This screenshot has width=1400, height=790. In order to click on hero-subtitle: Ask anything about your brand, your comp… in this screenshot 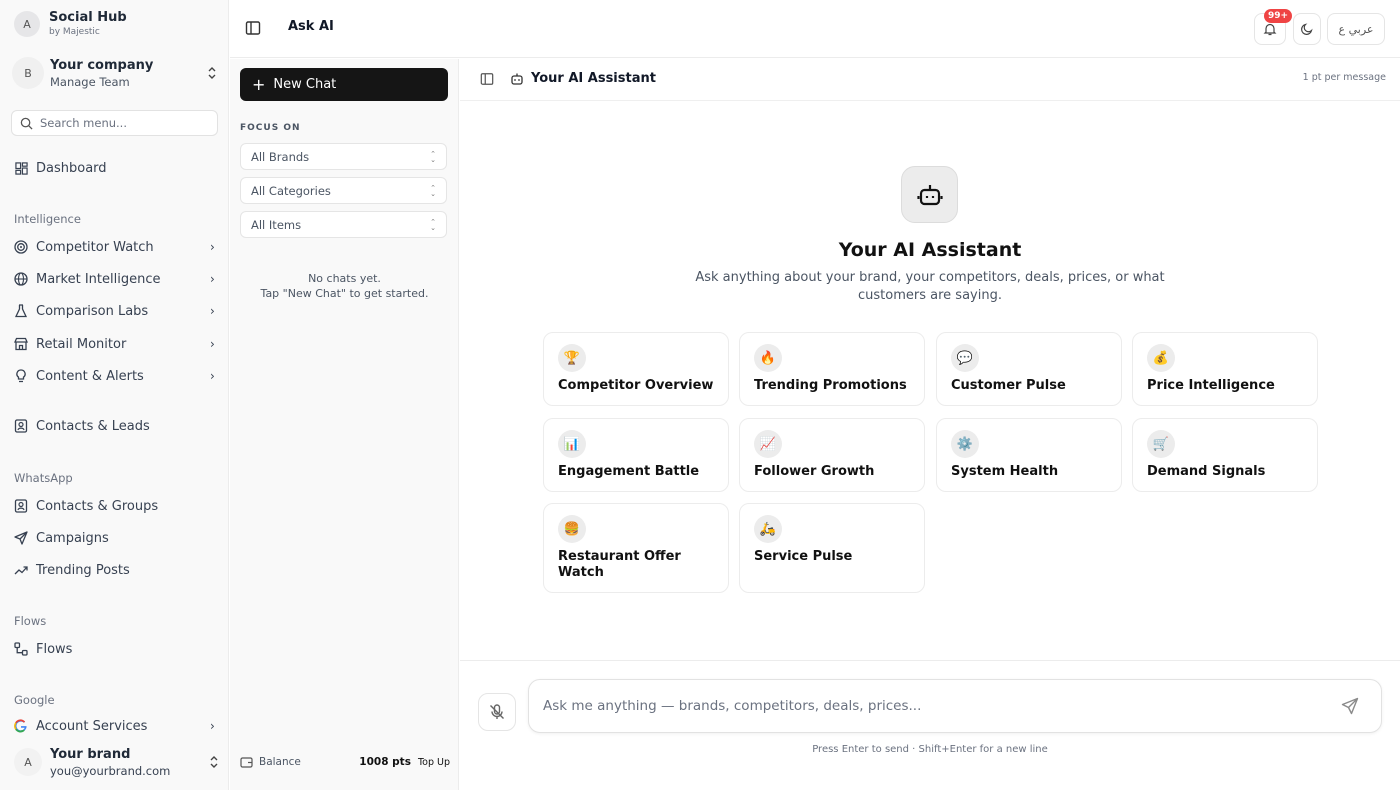, I will do `click(930, 286)`.